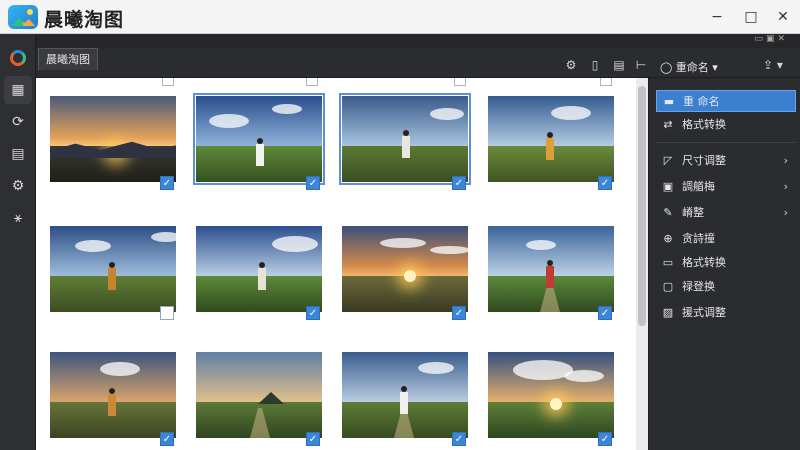  I want to click on menu-item-icon: ▬, so click(669, 101).